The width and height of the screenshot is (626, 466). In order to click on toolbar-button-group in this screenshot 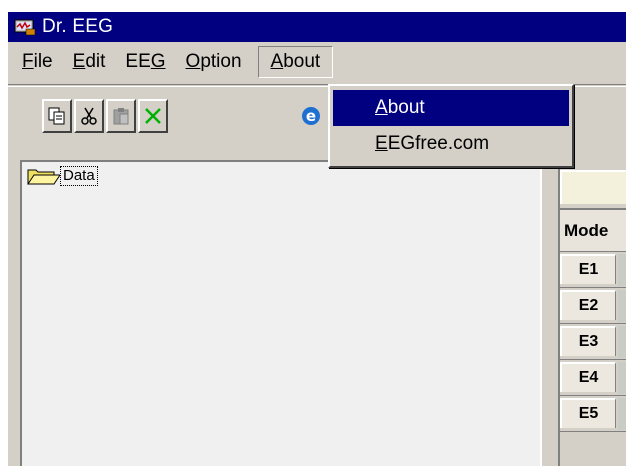, I will do `click(106, 118)`.